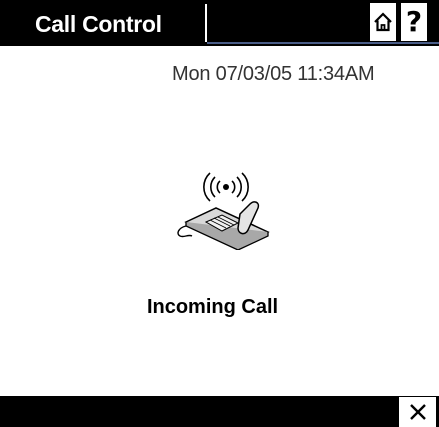  I want to click on home-icon, so click(383, 22).